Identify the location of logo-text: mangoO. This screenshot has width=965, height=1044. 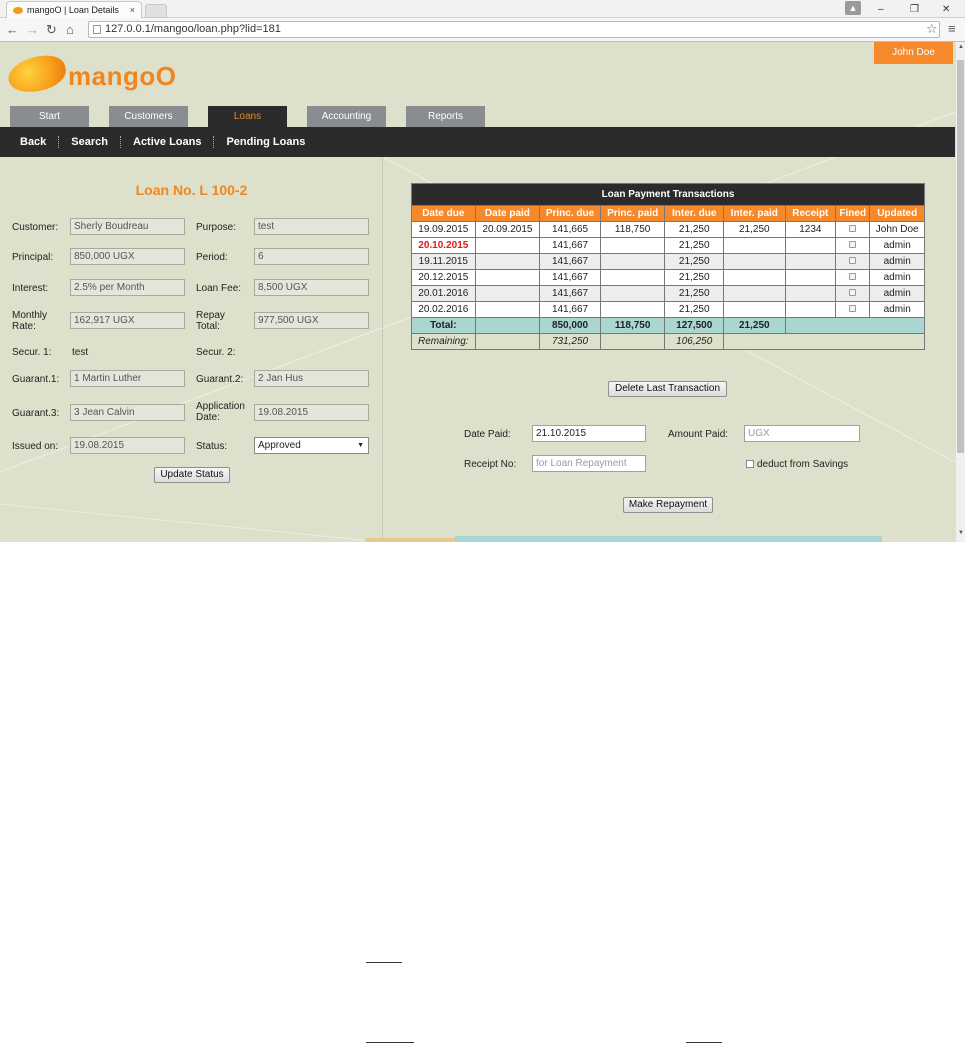
(122, 76).